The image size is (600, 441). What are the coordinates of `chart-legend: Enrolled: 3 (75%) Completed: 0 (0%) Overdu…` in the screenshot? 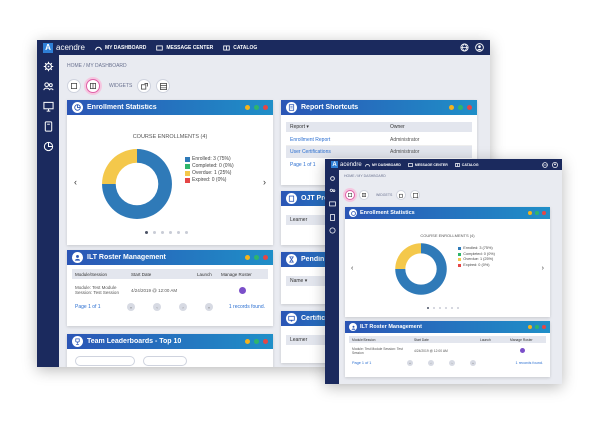 It's located at (476, 257).